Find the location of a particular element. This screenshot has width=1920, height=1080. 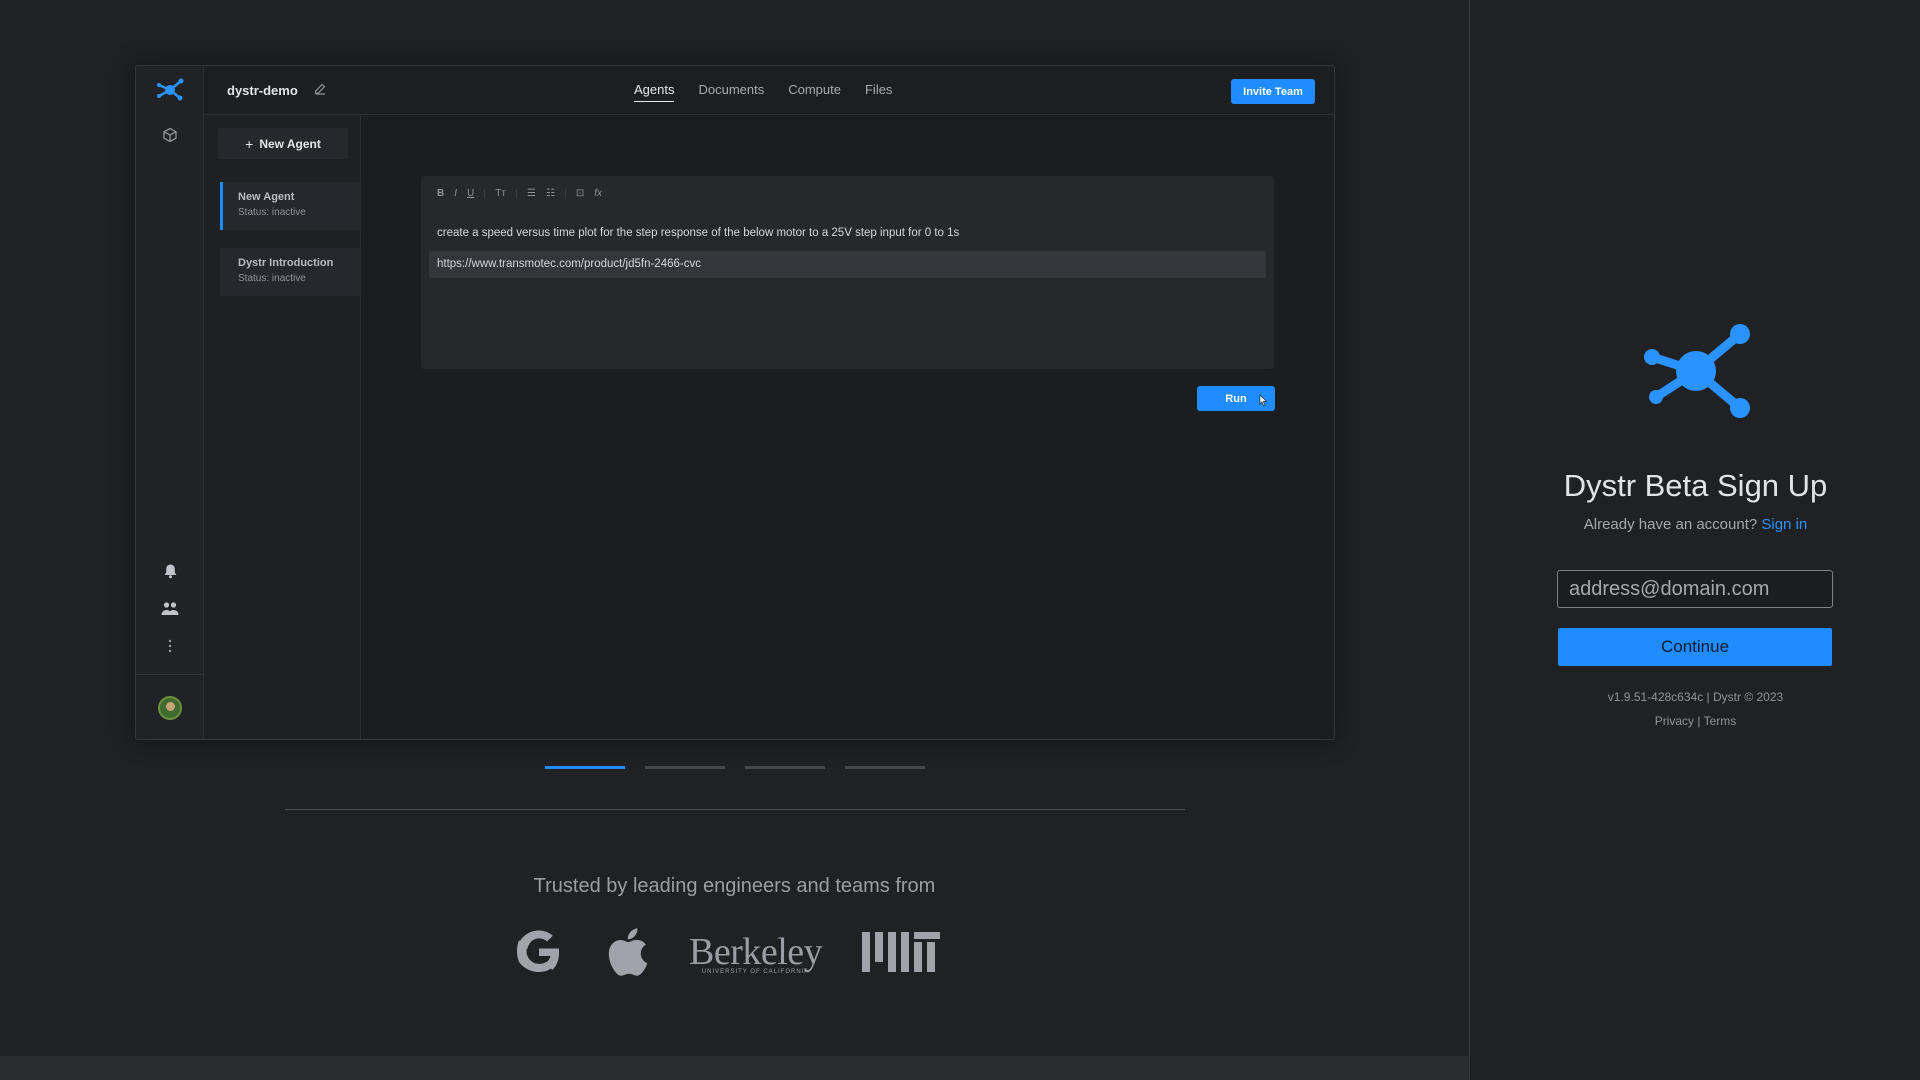

avatar is located at coordinates (170, 708).